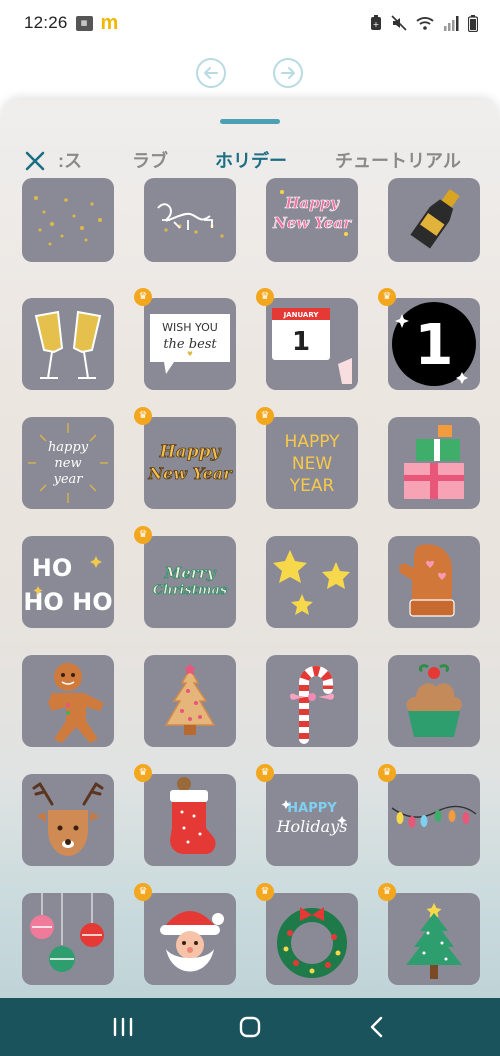 The height and width of the screenshot is (1056, 500). I want to click on redo-arrow-icon, so click(288, 73).